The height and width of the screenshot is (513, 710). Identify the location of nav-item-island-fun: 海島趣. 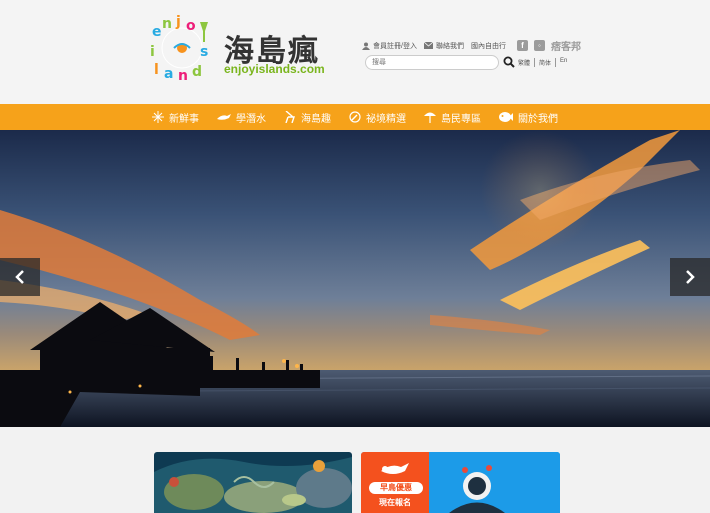
(307, 117).